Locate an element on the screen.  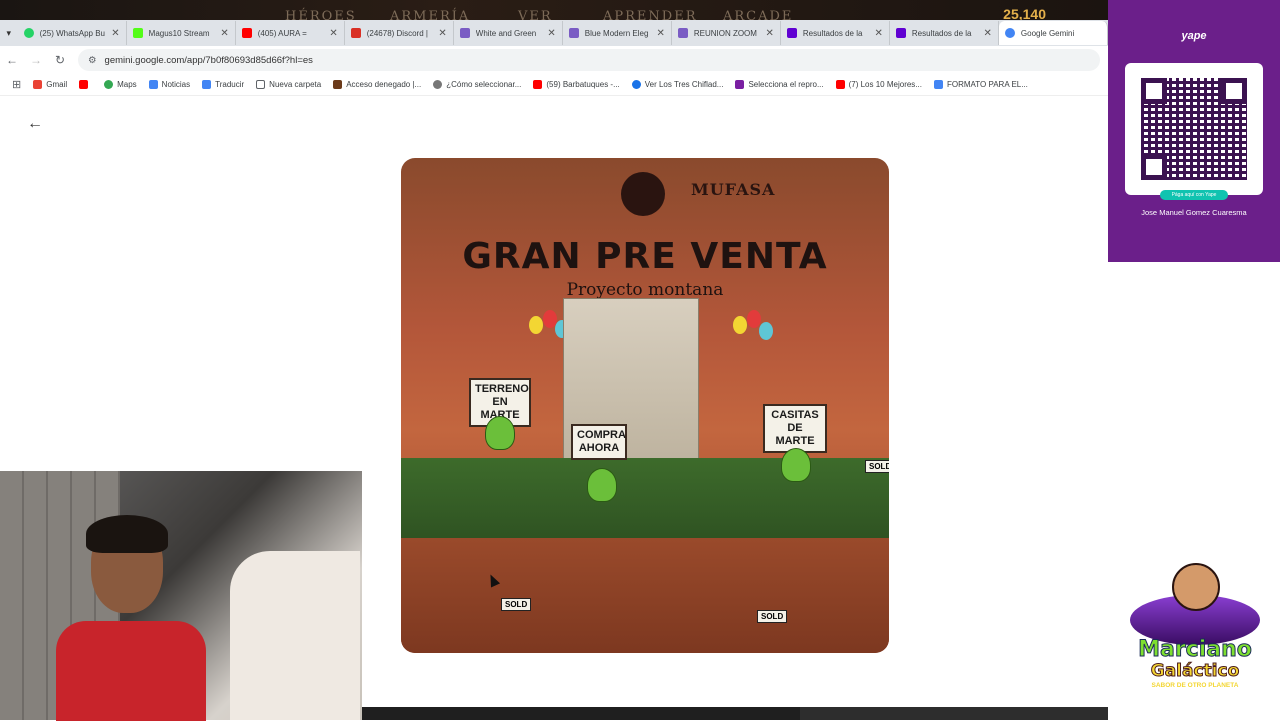
tab-title: (25) WhatsApp Bu is located at coordinates (72, 33).